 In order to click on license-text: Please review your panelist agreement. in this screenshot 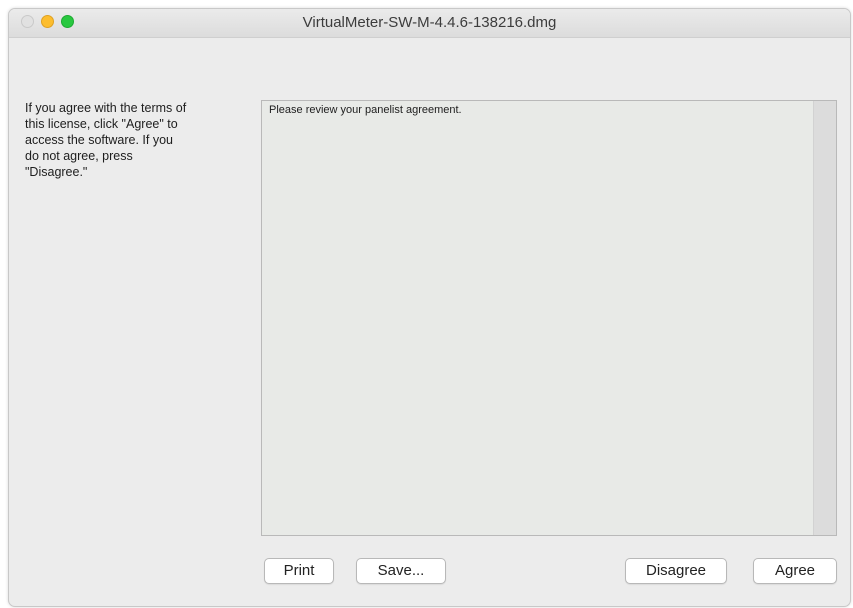, I will do `click(365, 110)`.